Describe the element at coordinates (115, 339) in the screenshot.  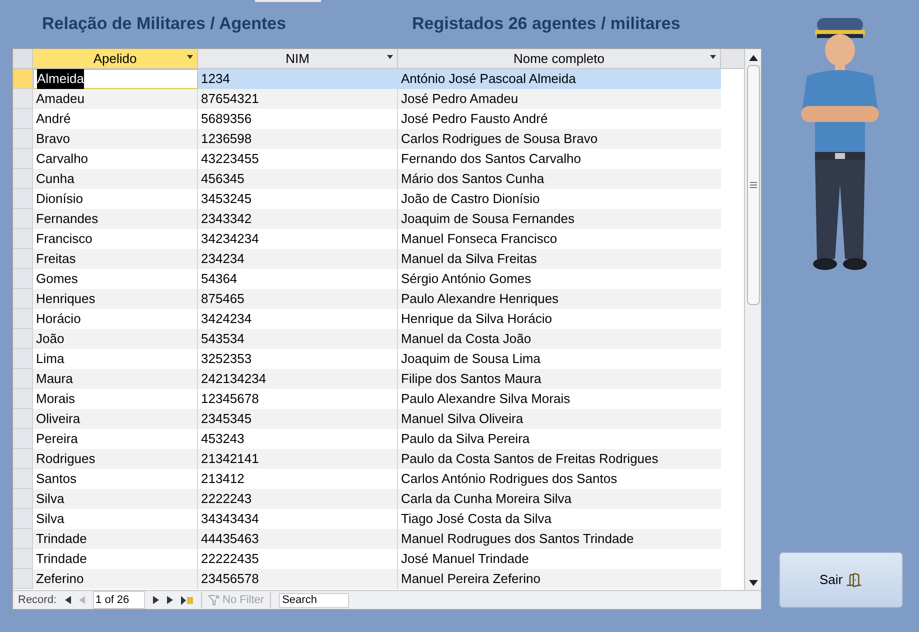
I see `table-cell: João` at that location.